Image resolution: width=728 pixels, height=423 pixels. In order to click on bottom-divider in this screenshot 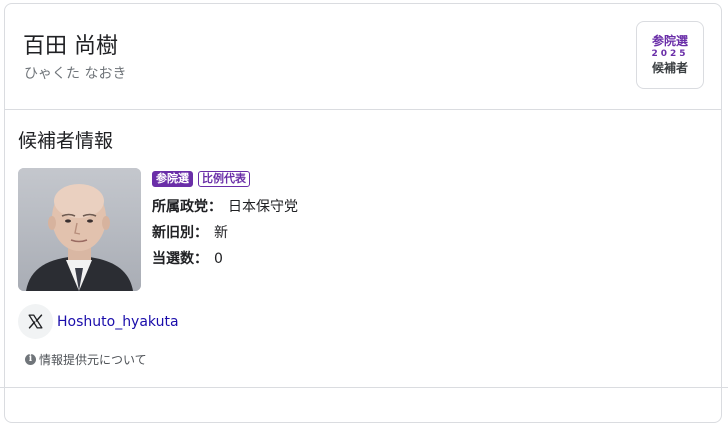, I will do `click(364, 387)`.